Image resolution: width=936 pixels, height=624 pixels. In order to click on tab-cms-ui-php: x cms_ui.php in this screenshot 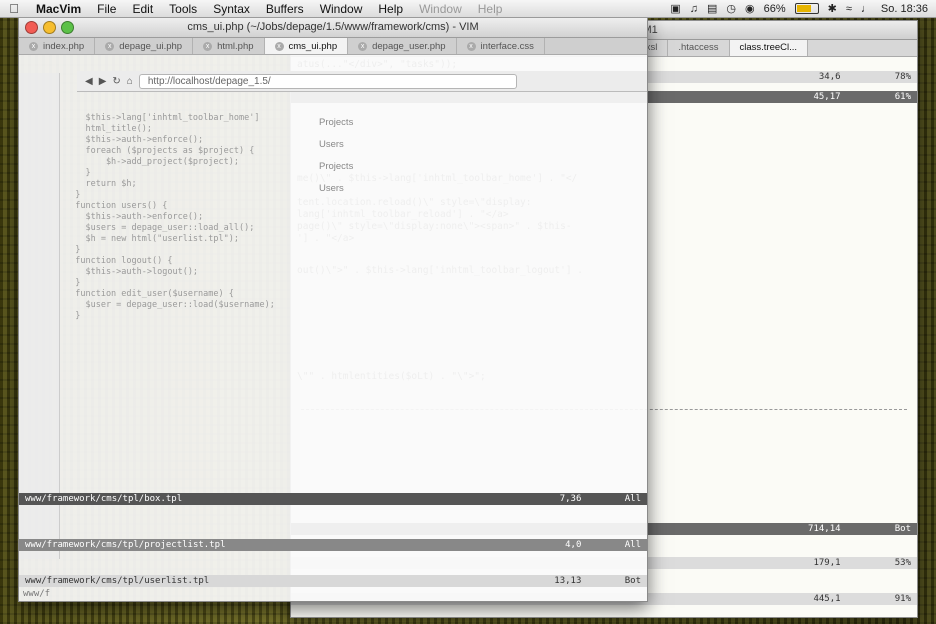, I will do `click(306, 46)`.